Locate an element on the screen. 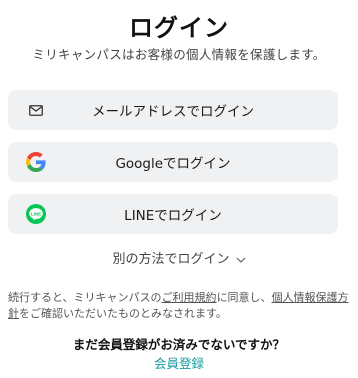 The height and width of the screenshot is (378, 358). line-icon: LINE is located at coordinates (36, 214).